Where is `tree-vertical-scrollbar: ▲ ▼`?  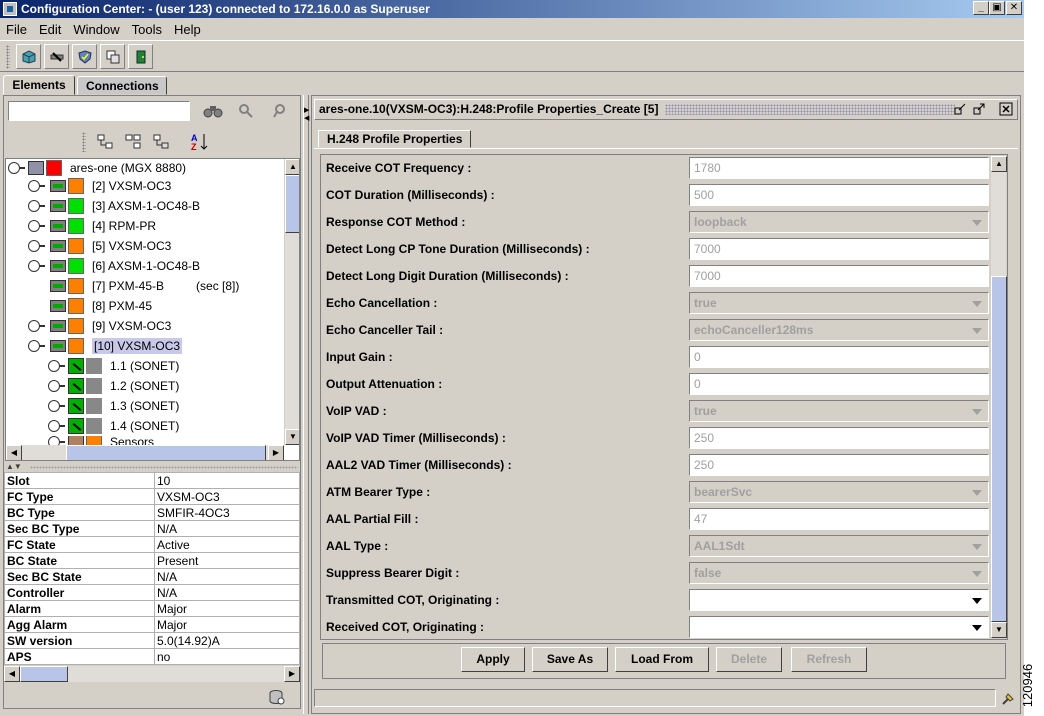
tree-vertical-scrollbar: ▲ ▼ is located at coordinates (291, 302).